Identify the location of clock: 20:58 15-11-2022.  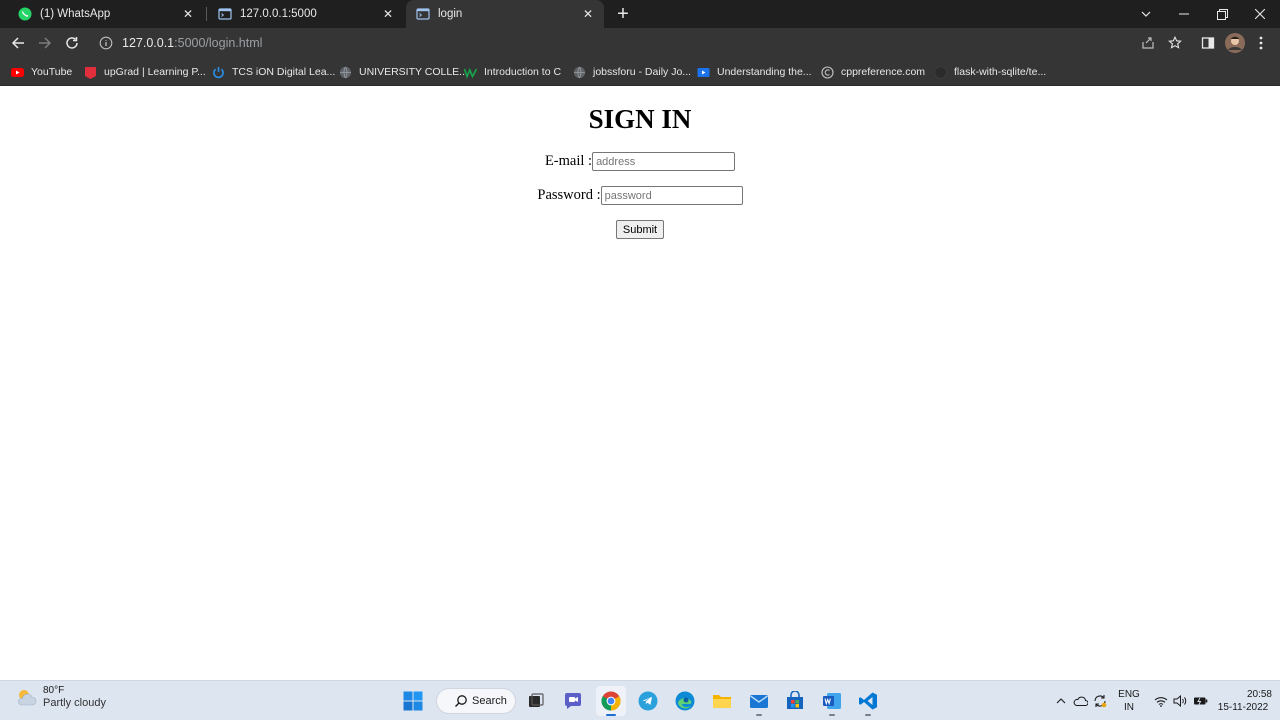
(1243, 701).